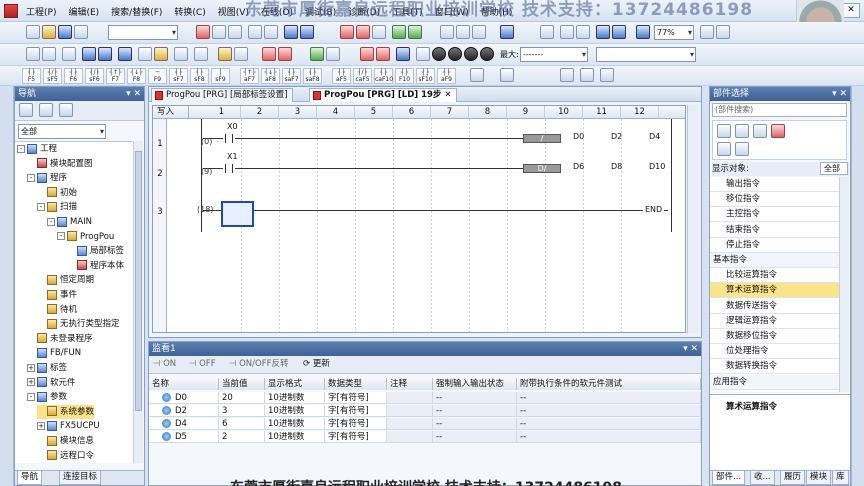  What do you see at coordinates (138, 302) in the screenshot?
I see `nav-scrollbar` at bounding box center [138, 302].